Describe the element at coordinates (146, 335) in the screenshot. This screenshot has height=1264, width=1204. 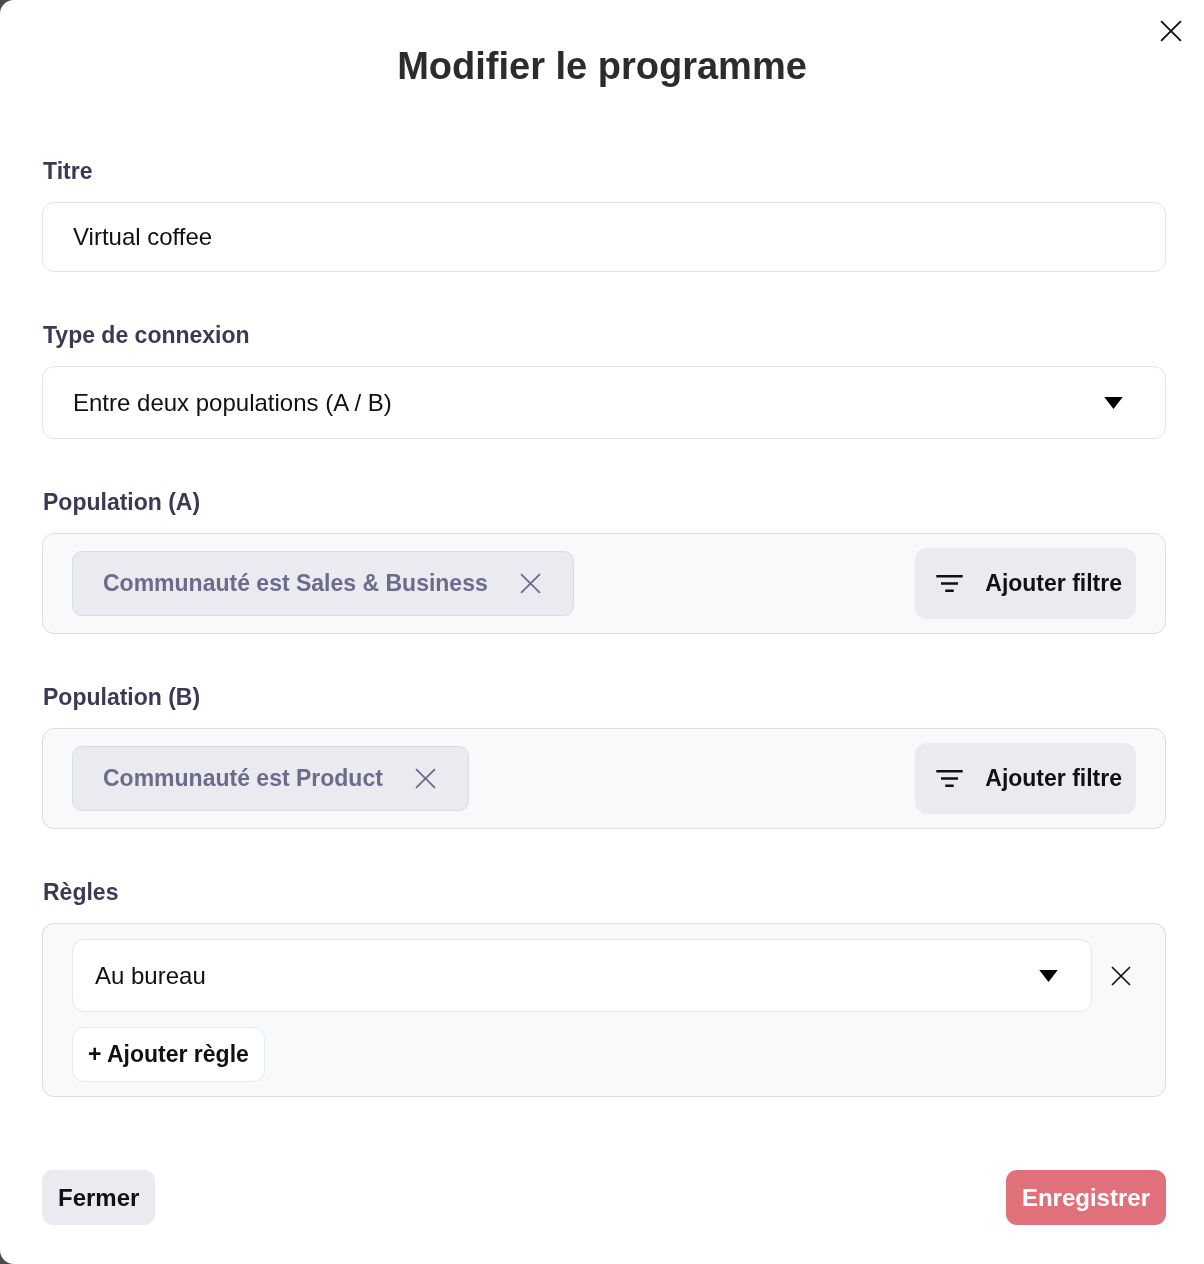
I see `field-label: Type de connexion` at that location.